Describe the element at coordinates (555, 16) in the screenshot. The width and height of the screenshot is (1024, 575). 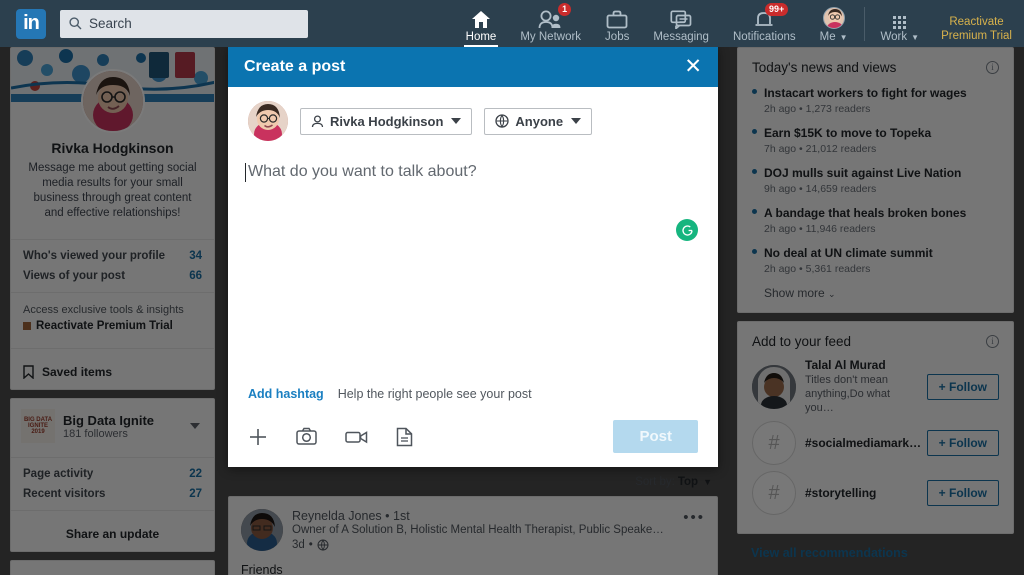
I see `people-icon: 1` at that location.